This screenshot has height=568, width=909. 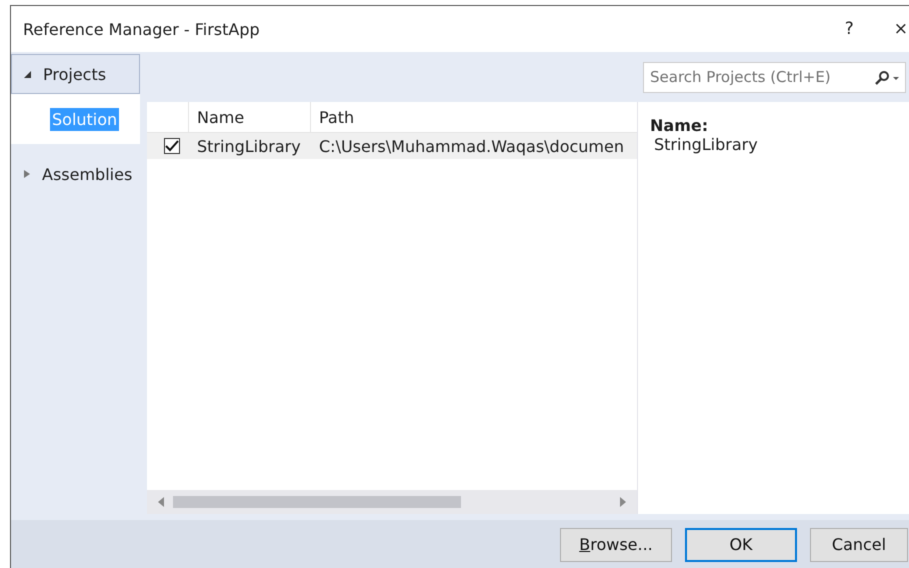 I want to click on close-button: ×, so click(x=901, y=29).